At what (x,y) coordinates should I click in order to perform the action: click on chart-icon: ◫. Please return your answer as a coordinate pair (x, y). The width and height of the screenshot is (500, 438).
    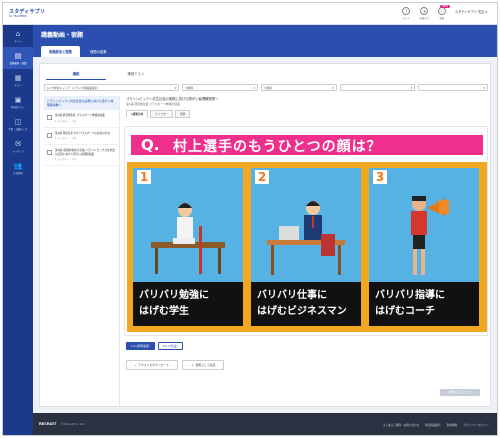
    Looking at the image, I should click on (18, 121).